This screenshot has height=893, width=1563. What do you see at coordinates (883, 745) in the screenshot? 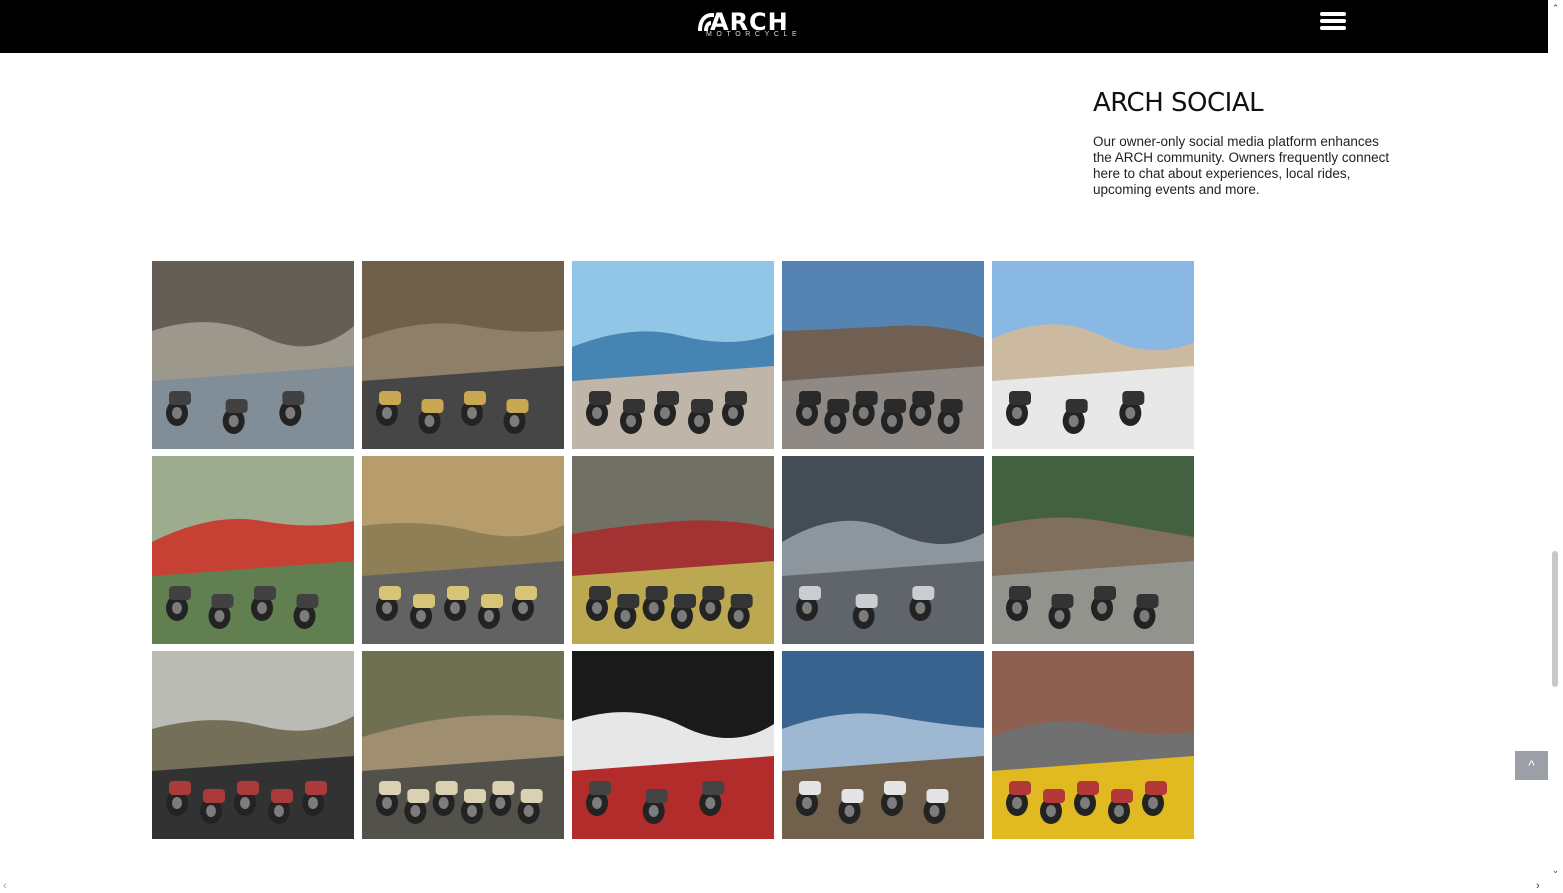
I see `gallery-photo-couple-ocean-view` at bounding box center [883, 745].